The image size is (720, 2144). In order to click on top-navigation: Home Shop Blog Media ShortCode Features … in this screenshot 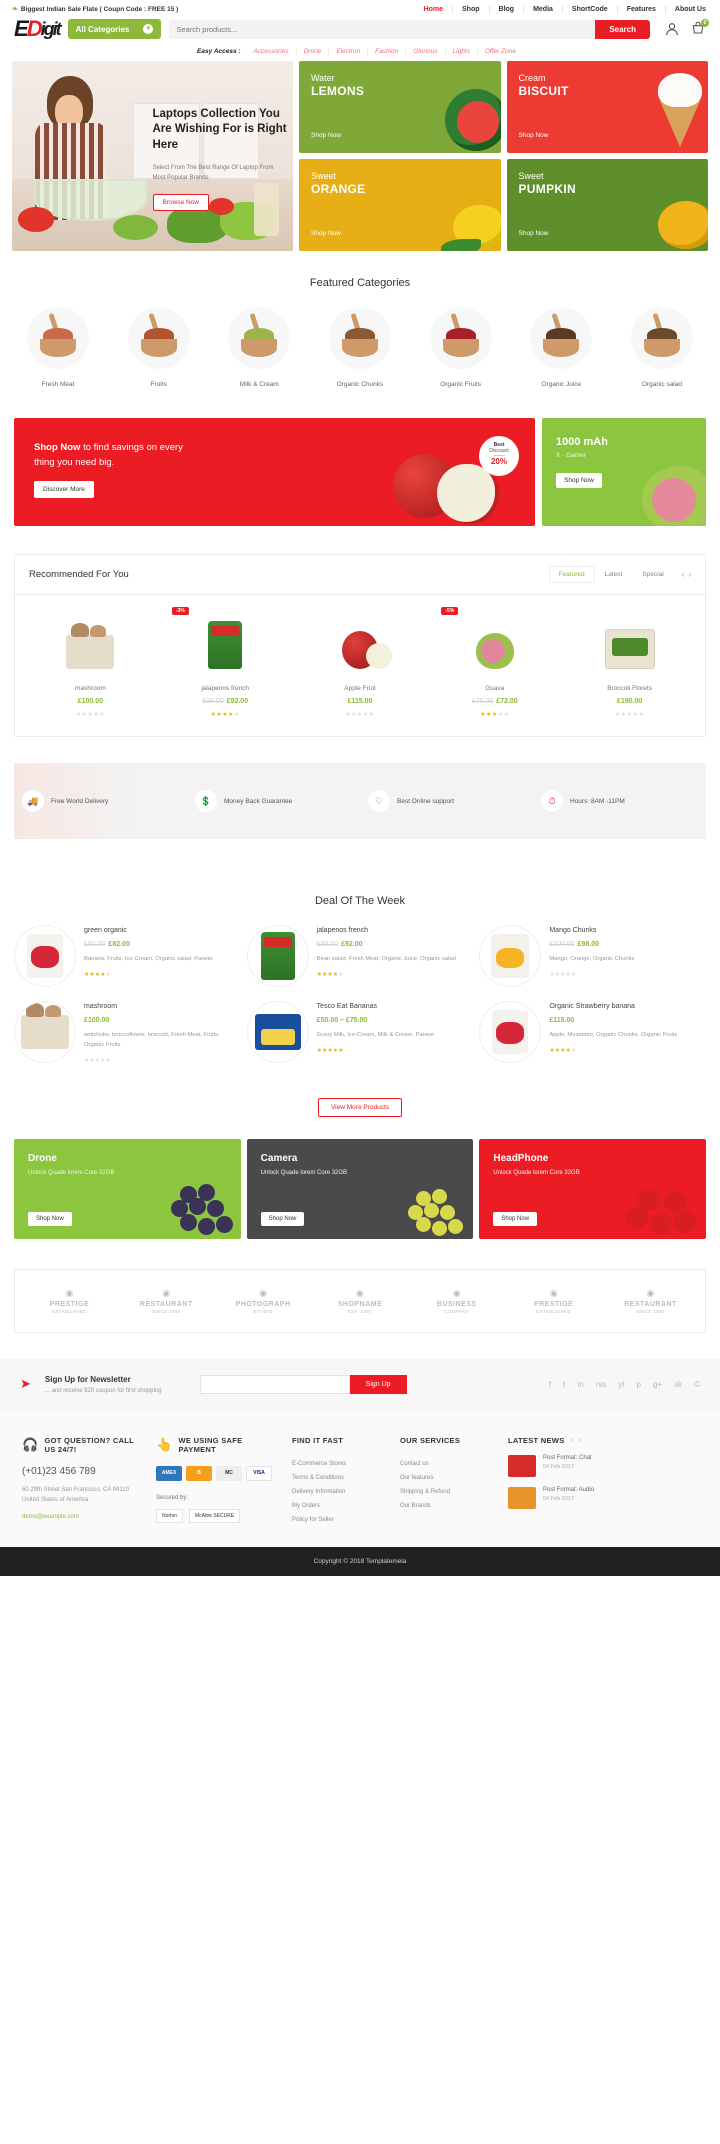, I will do `click(561, 9)`.